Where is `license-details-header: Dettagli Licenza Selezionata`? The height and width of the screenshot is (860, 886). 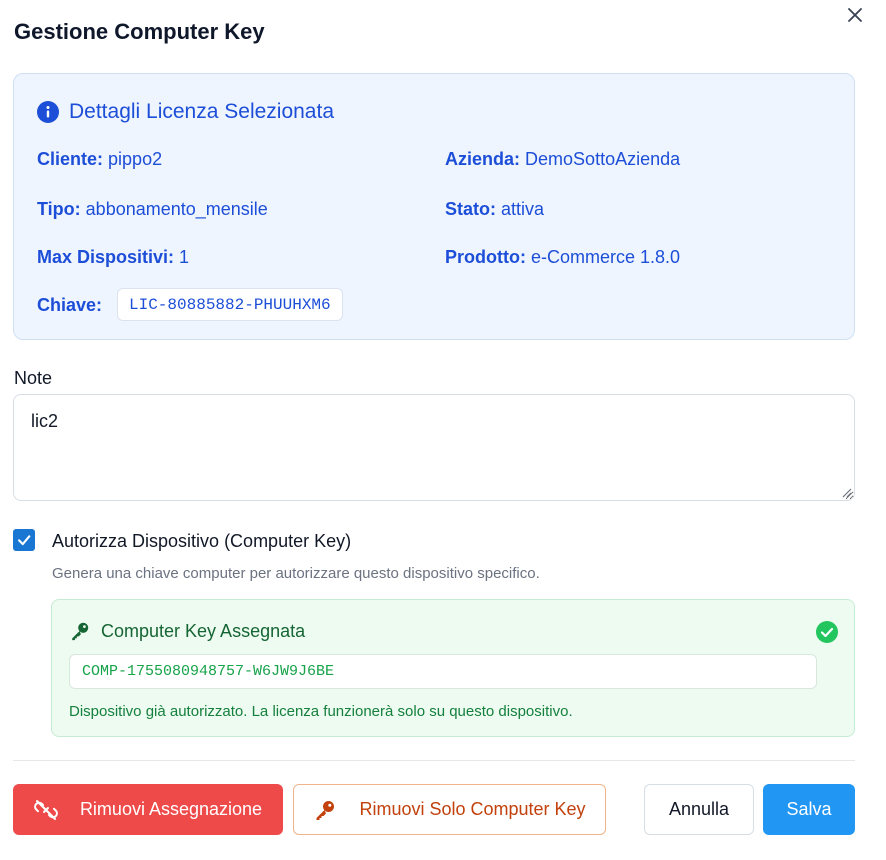
license-details-header: Dettagli Licenza Selezionata is located at coordinates (185, 112).